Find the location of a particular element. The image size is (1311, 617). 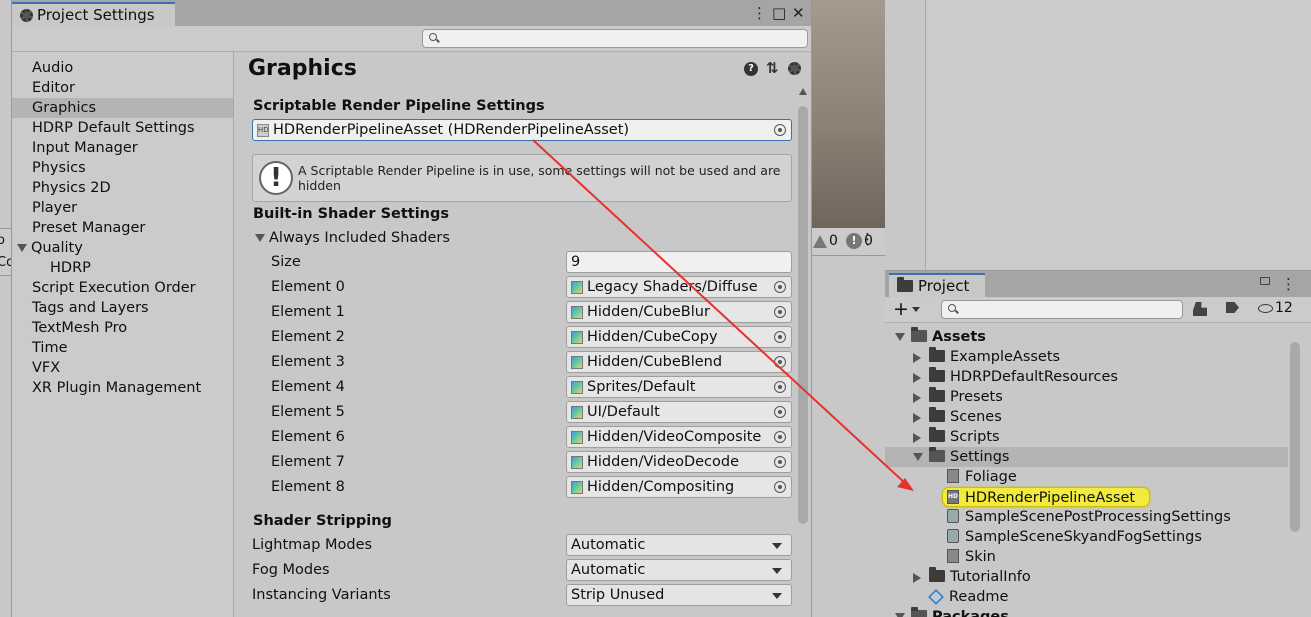

filter-by-label-icon is located at coordinates (1232, 307).